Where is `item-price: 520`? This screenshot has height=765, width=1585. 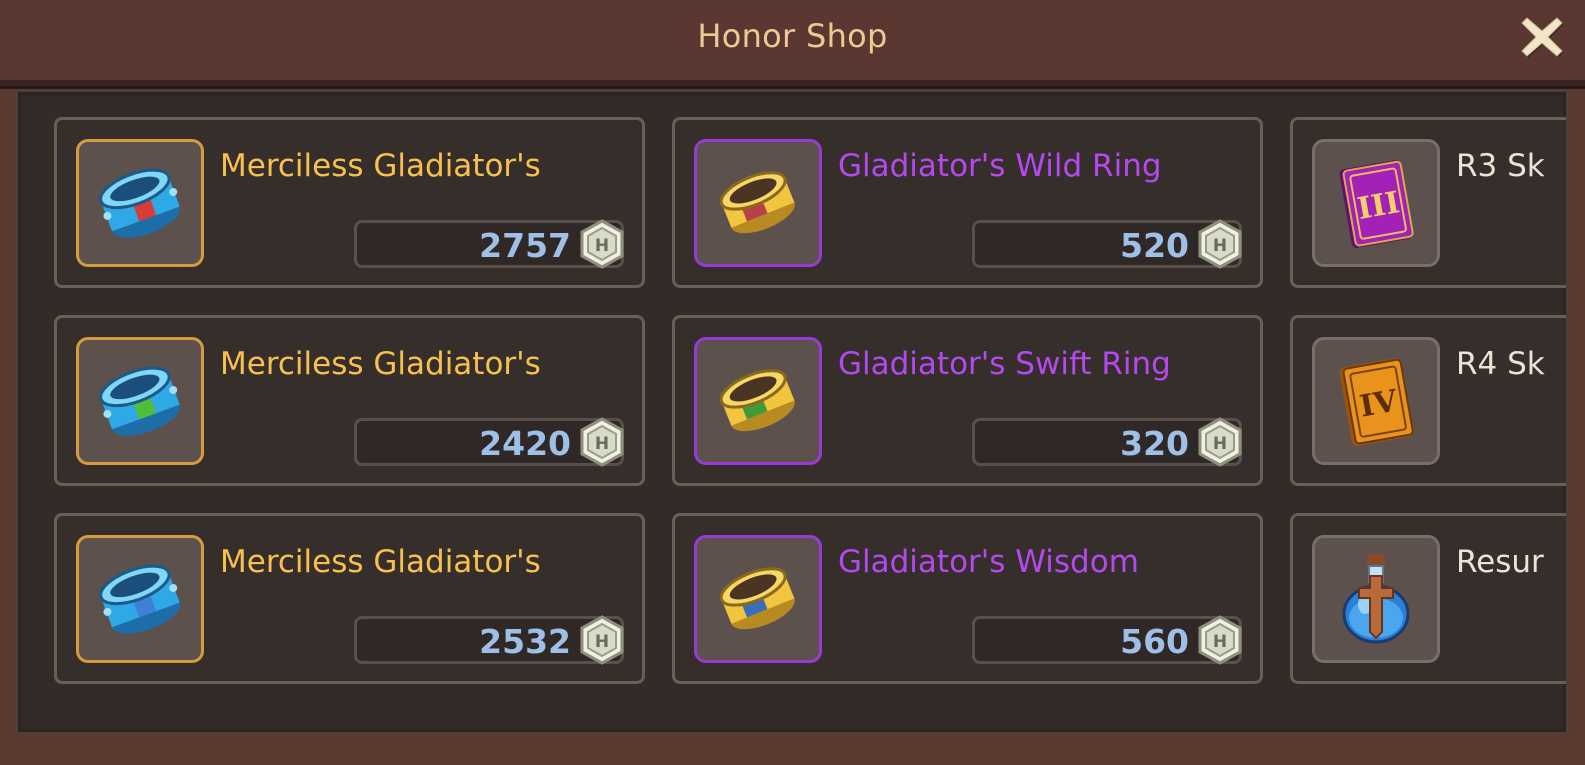
item-price: 520 is located at coordinates (1154, 245).